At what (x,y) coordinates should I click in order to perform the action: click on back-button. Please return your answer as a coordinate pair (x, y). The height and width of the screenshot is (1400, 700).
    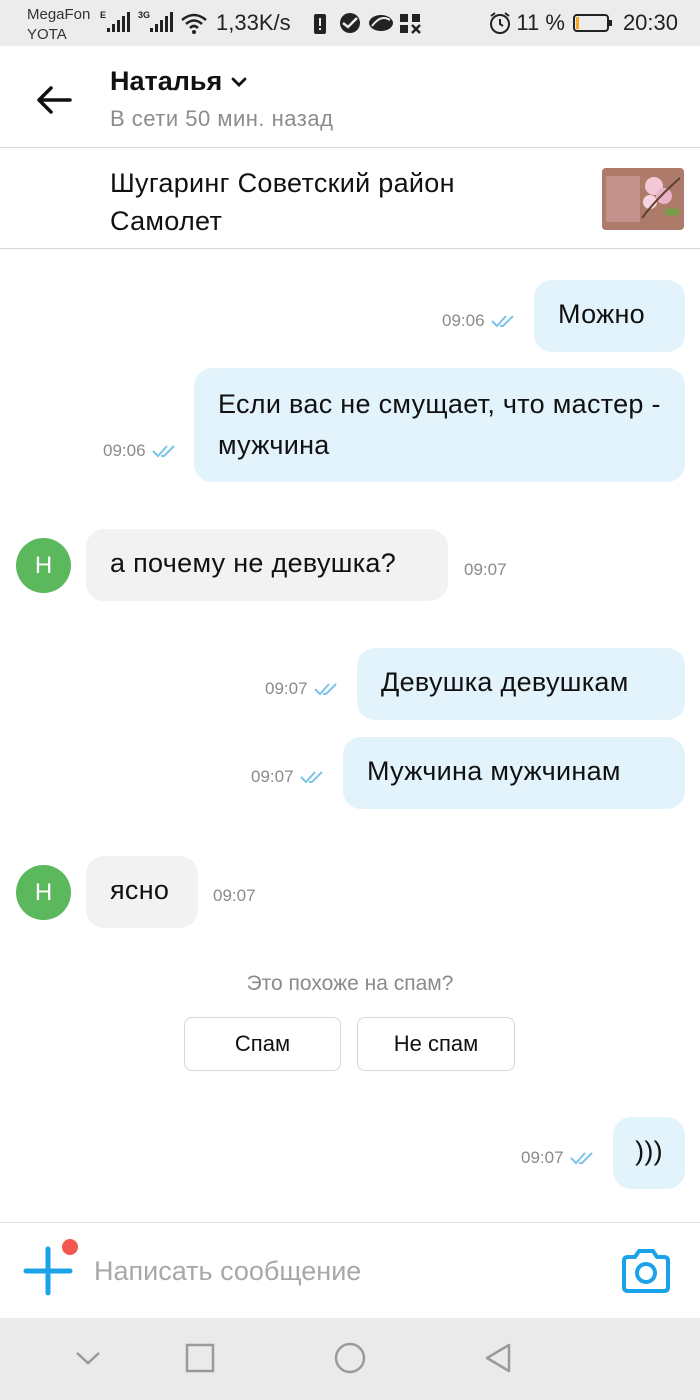
    Looking at the image, I should click on (54, 100).